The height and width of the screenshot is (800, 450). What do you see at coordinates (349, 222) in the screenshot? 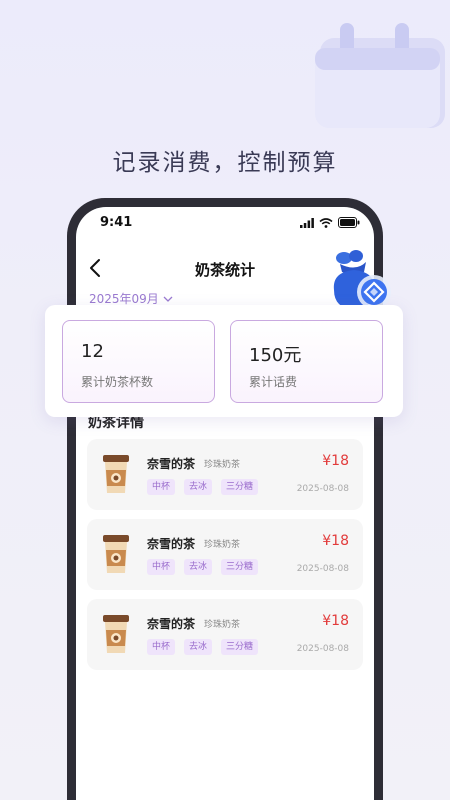
I see `battery-icon` at bounding box center [349, 222].